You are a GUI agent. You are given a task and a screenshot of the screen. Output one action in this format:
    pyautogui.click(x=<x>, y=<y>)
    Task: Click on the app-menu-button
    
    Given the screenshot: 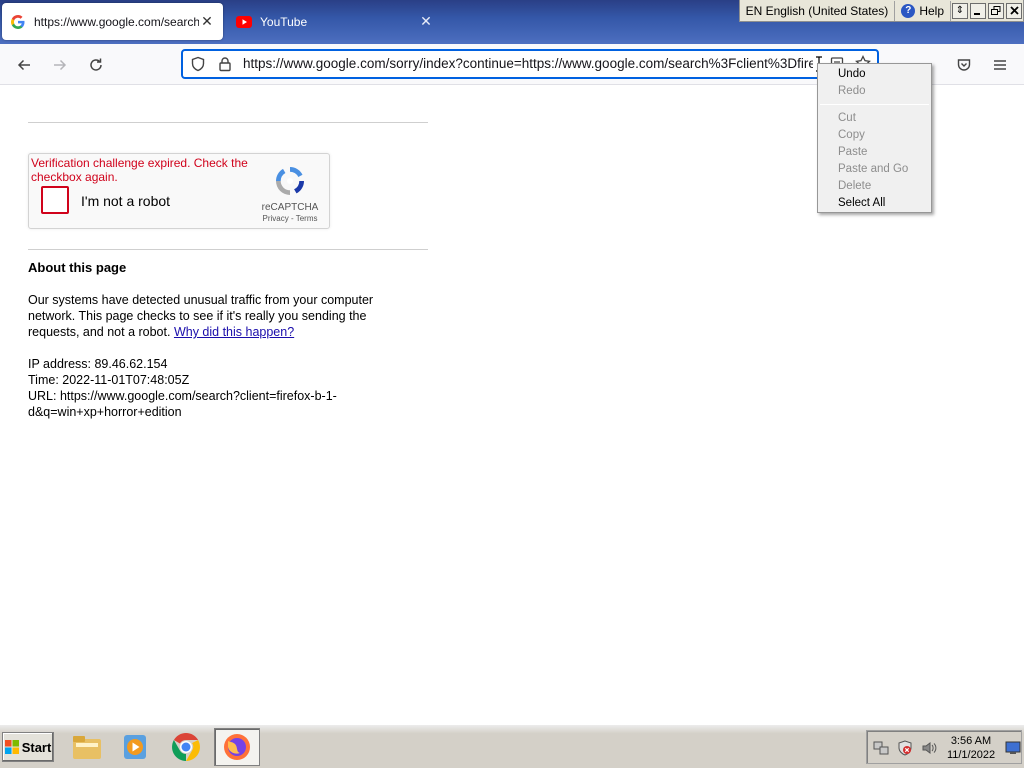 What is the action you would take?
    pyautogui.click(x=1000, y=65)
    